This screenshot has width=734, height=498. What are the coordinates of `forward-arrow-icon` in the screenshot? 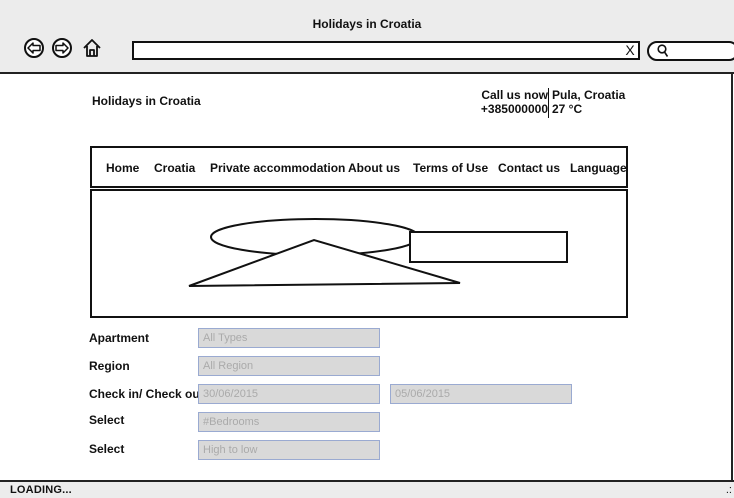 It's located at (62, 48).